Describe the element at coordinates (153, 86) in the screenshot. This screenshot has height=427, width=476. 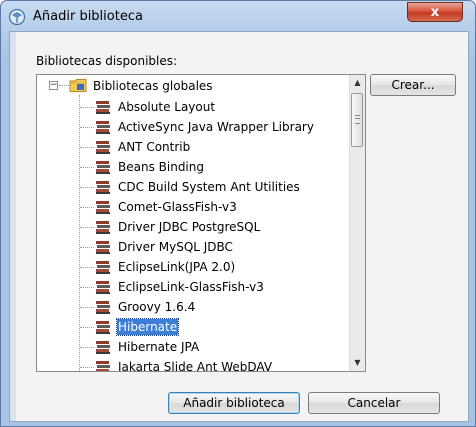
I see `tree-root-label: Bibliotecas globales` at that location.